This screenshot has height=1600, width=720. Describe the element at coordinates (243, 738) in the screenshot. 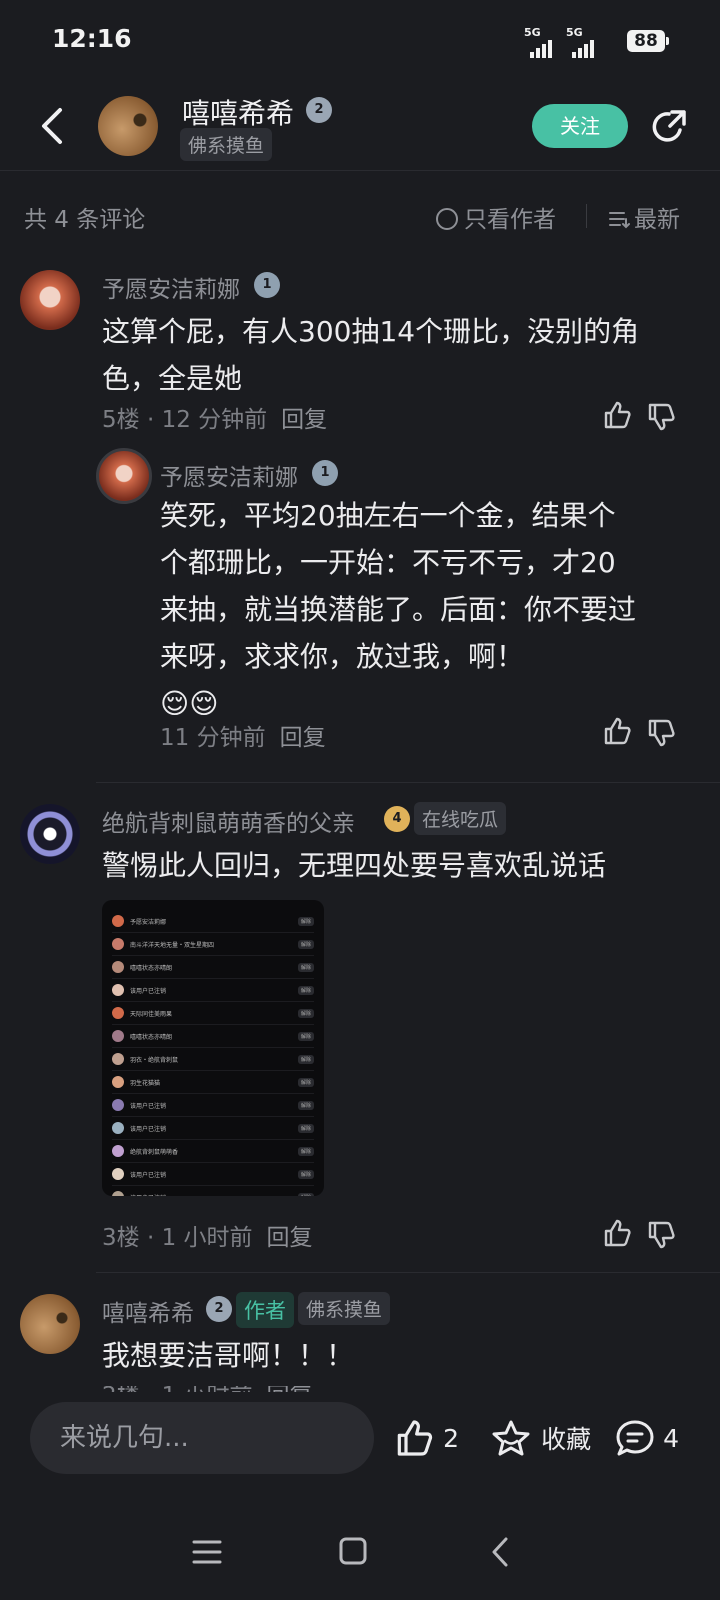

I see `comment-meta: 11 分钟前 回复` at that location.